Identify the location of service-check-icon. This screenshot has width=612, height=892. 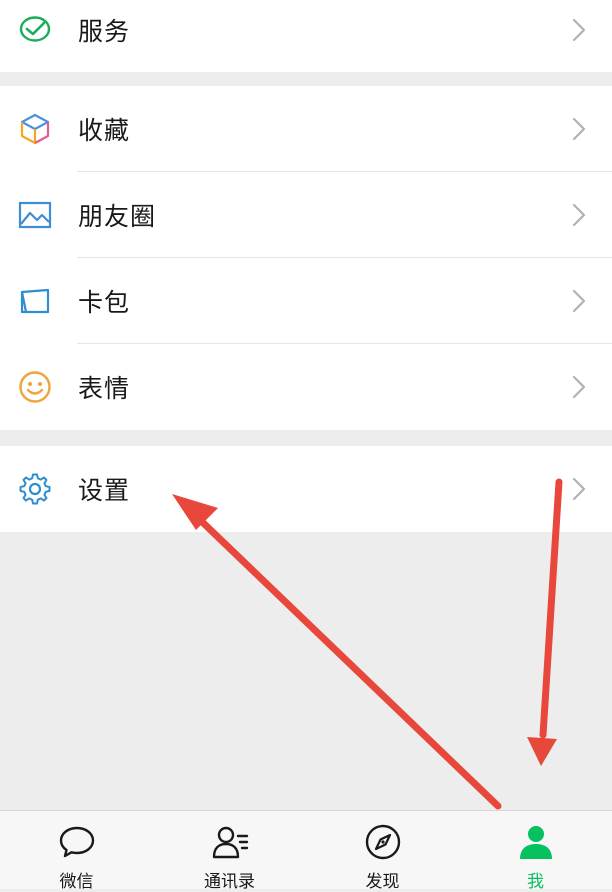
(35, 30).